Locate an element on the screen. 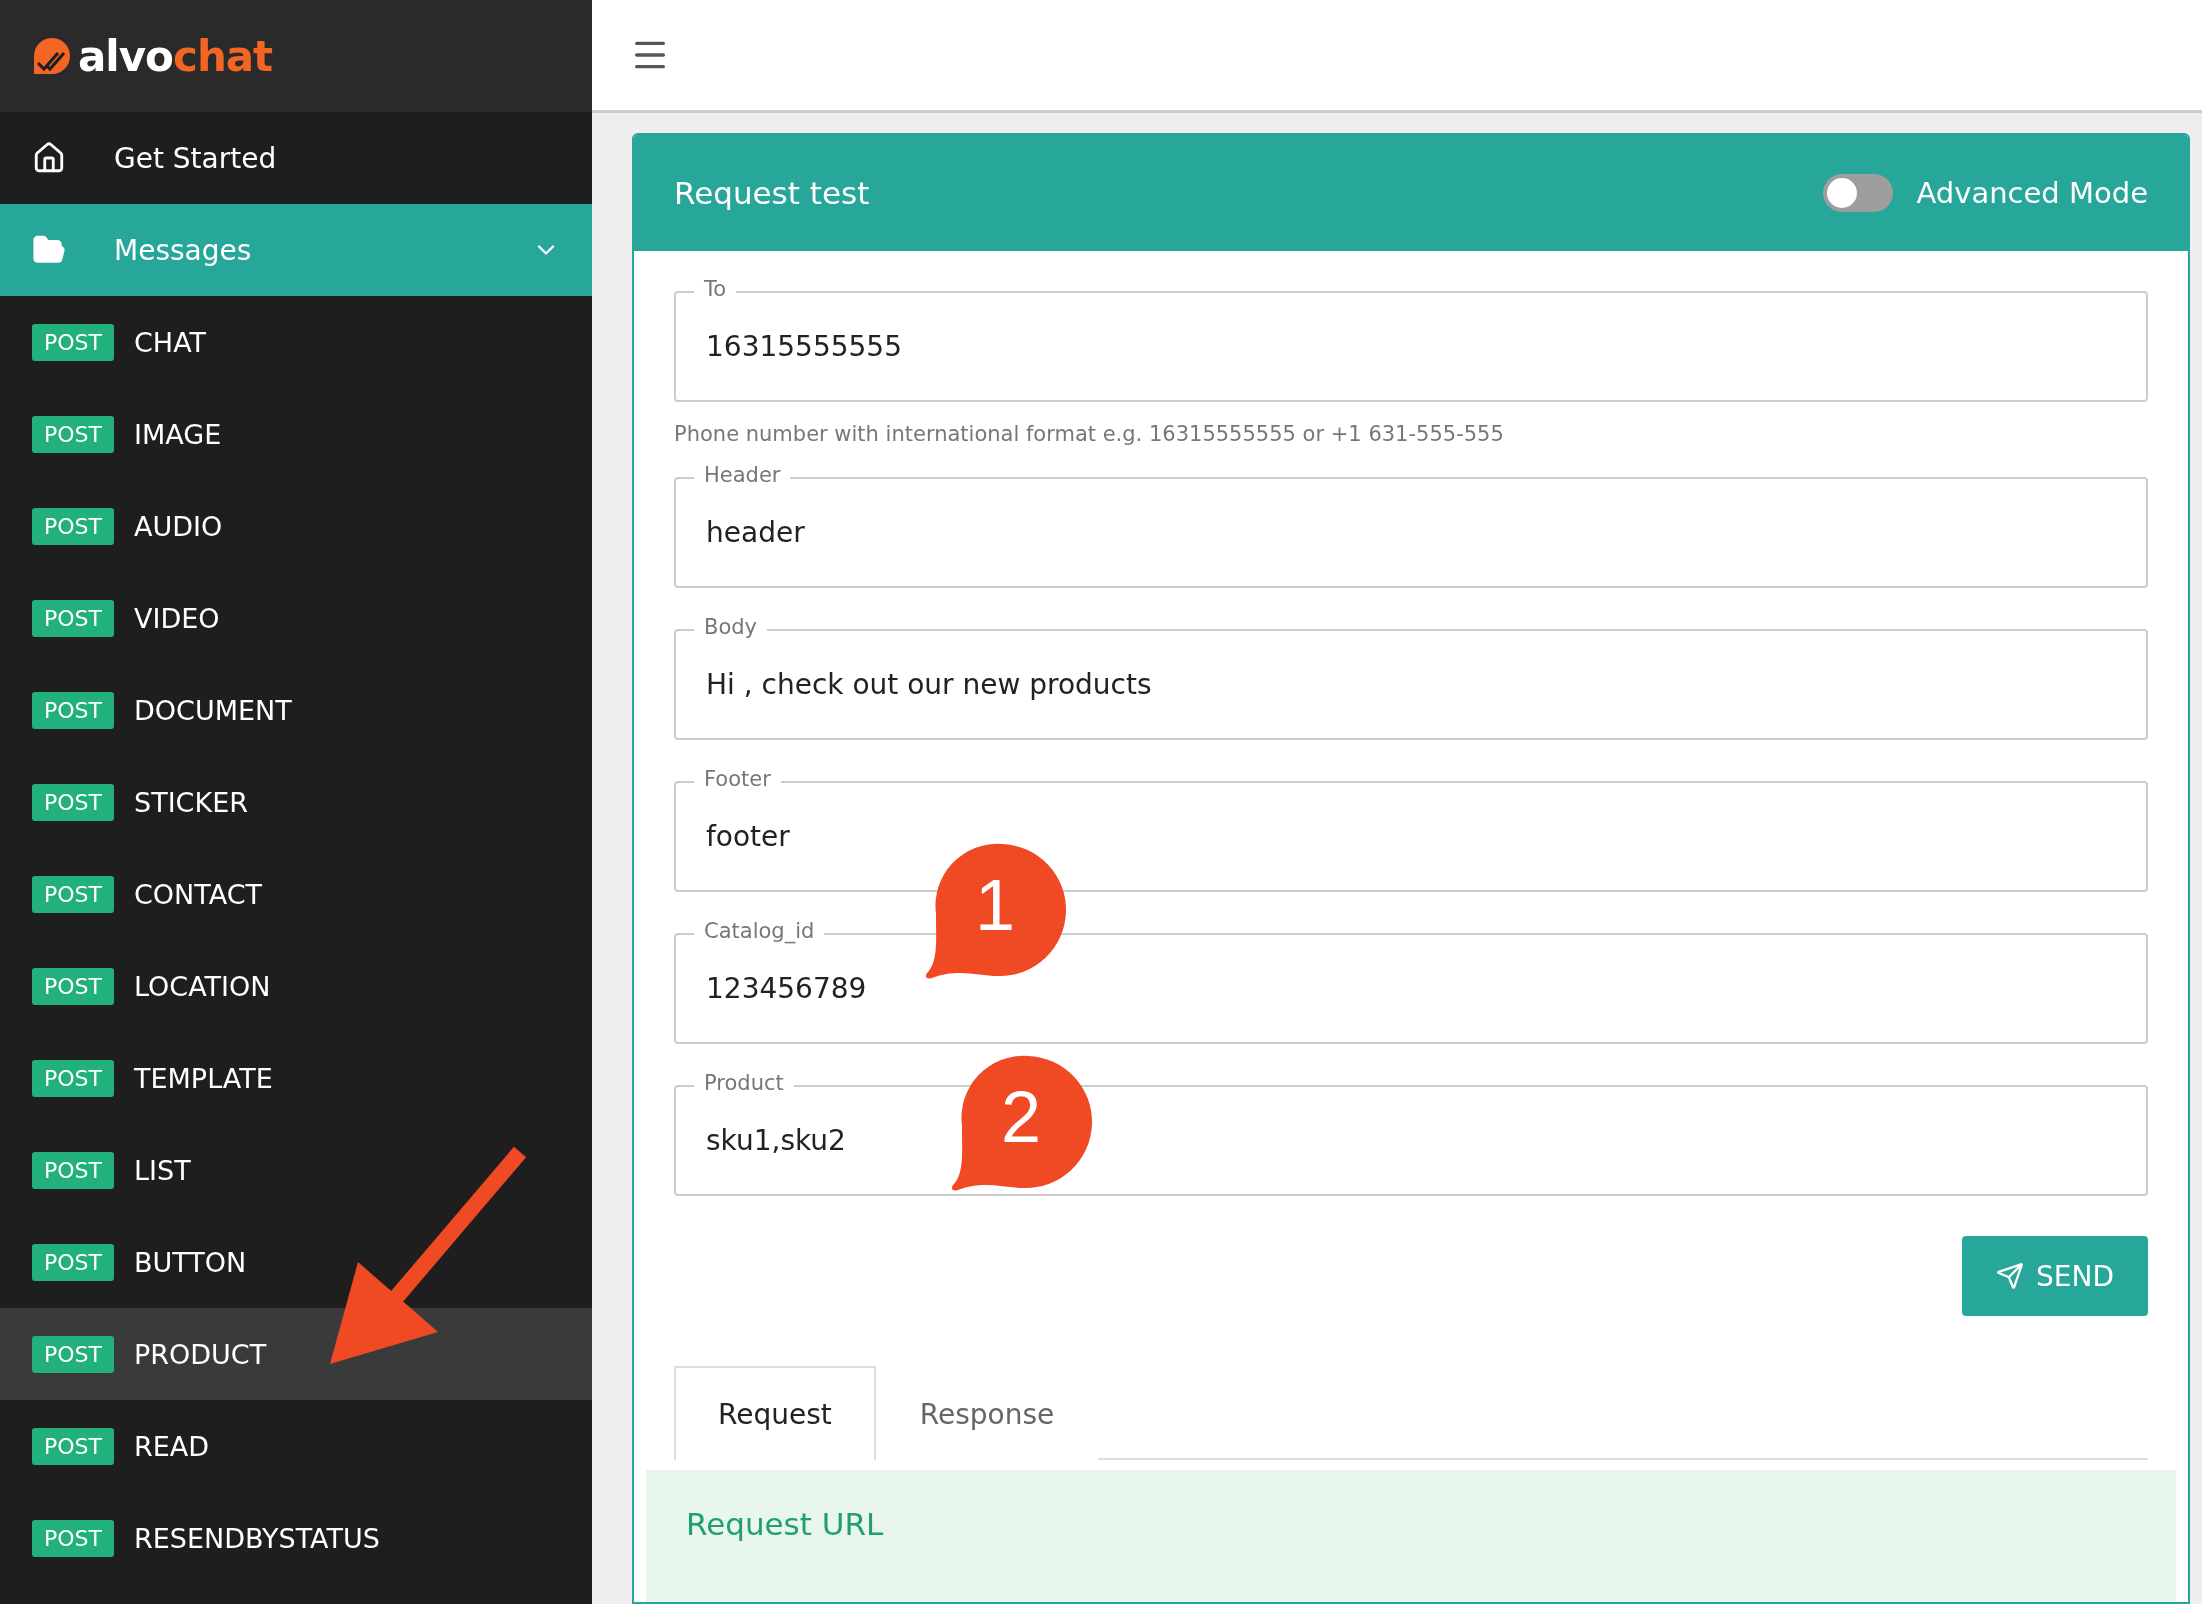  toggle-switch is located at coordinates (1857, 193).